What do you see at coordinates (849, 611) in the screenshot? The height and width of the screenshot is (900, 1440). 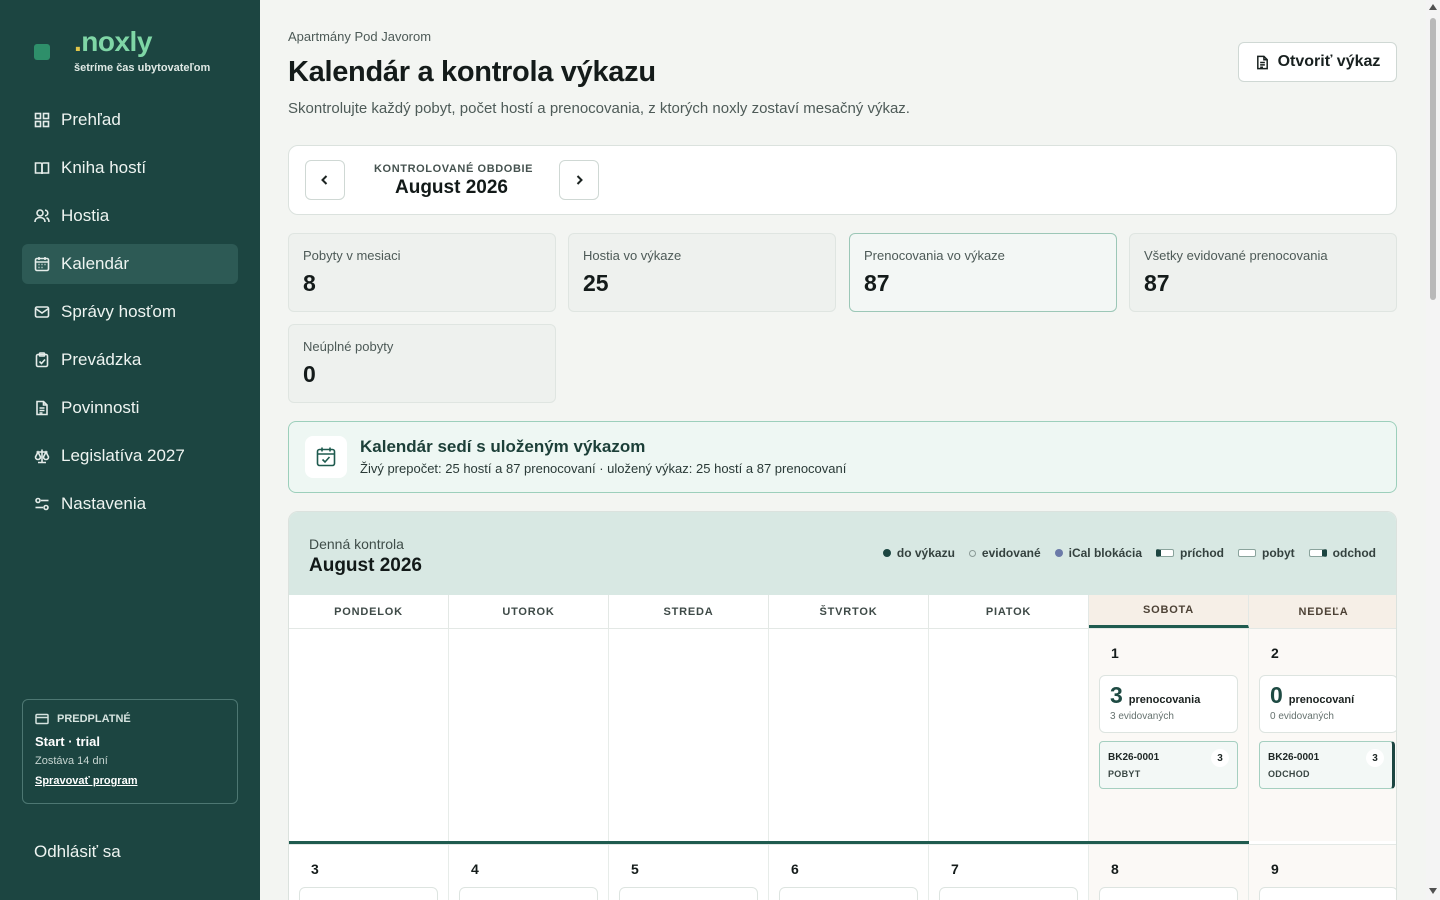 I see `weekday-label: ŠTVRTOK` at bounding box center [849, 611].